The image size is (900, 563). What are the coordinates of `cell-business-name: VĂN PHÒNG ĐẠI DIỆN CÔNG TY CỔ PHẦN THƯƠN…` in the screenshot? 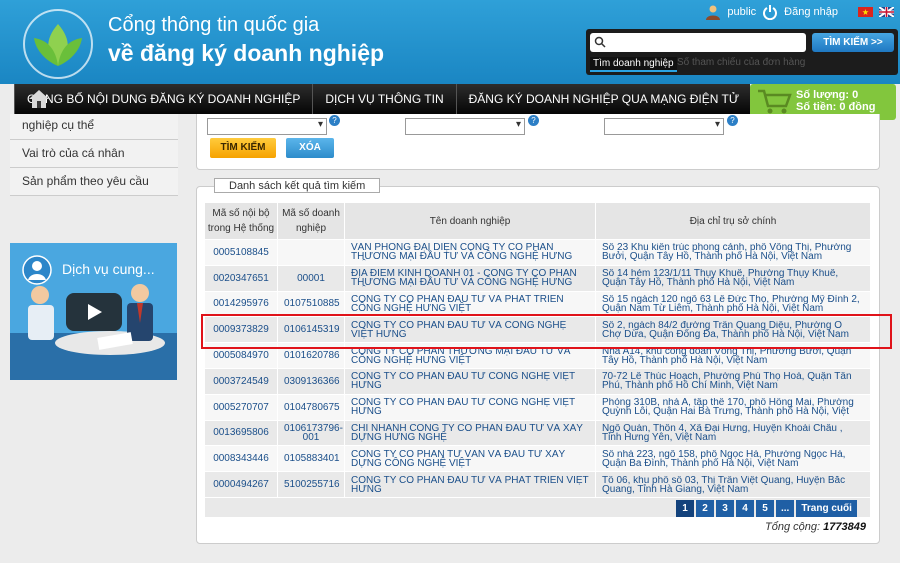 It's located at (470, 252).